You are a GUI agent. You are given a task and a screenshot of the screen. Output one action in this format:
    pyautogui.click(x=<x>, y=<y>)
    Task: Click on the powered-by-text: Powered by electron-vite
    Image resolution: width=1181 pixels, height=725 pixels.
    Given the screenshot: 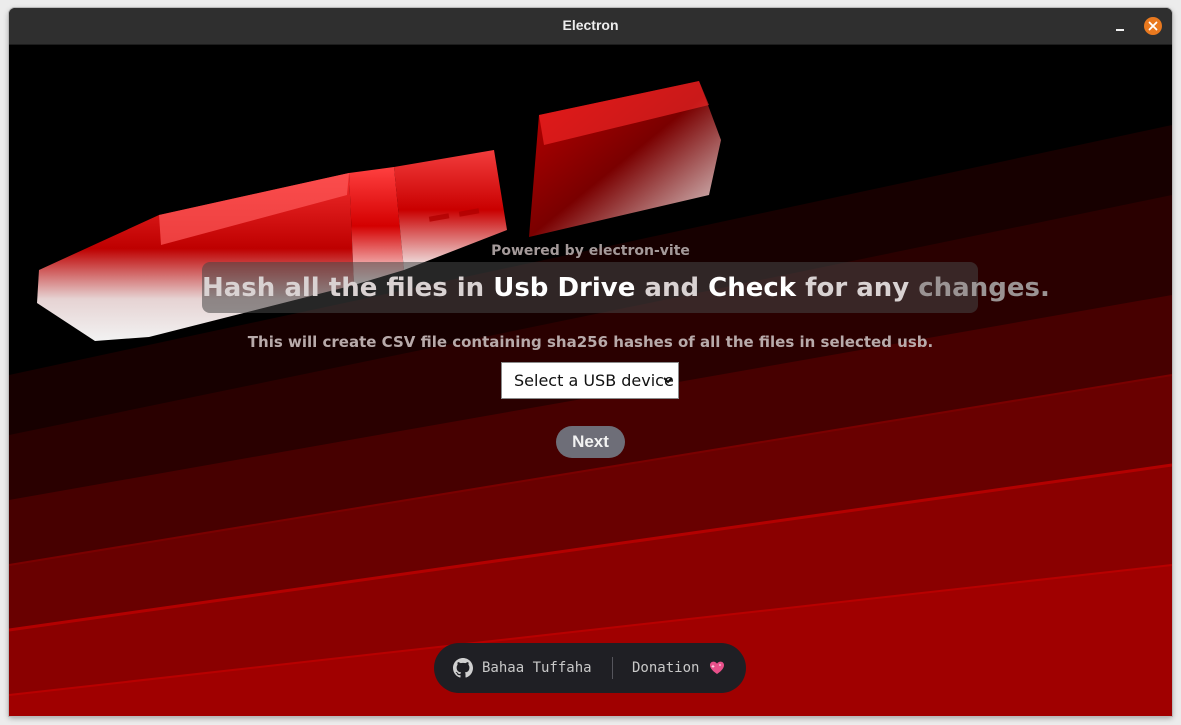 What is the action you would take?
    pyautogui.click(x=590, y=251)
    